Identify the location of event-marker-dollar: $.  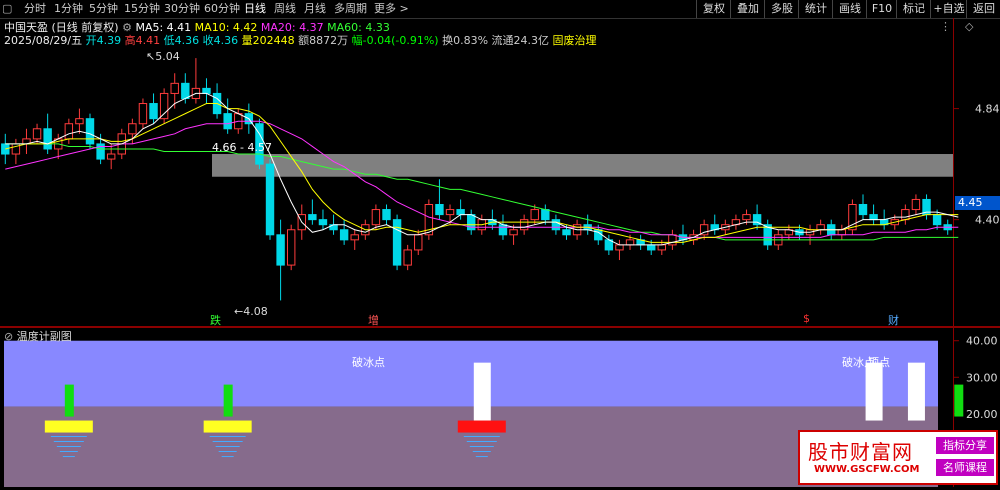
(806, 318).